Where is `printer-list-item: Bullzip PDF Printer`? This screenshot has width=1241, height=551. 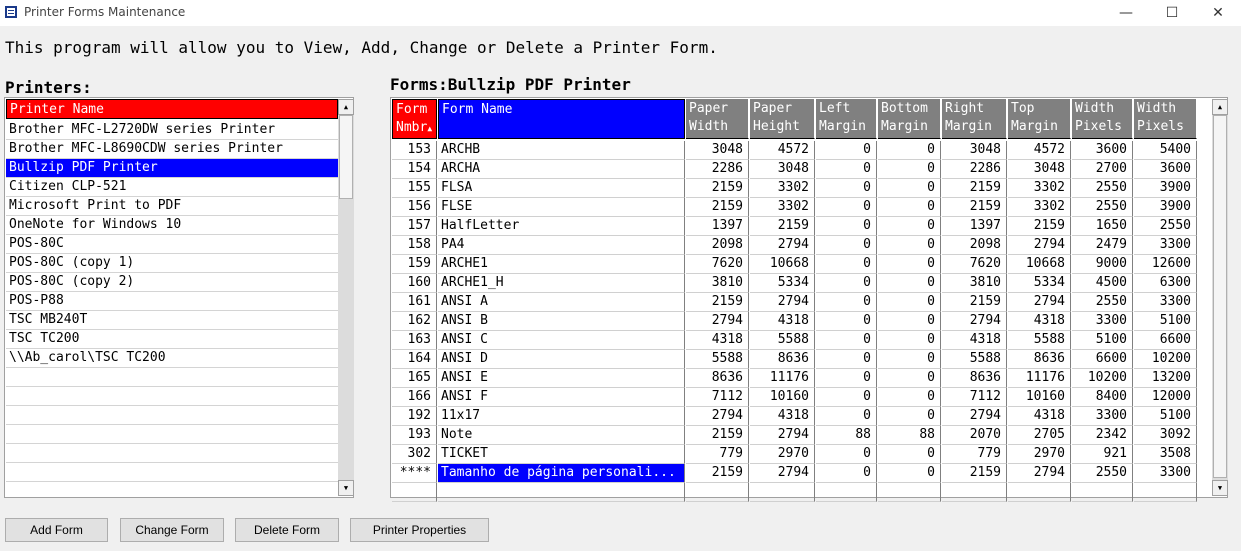
printer-list-item: Bullzip PDF Printer is located at coordinates (172, 168).